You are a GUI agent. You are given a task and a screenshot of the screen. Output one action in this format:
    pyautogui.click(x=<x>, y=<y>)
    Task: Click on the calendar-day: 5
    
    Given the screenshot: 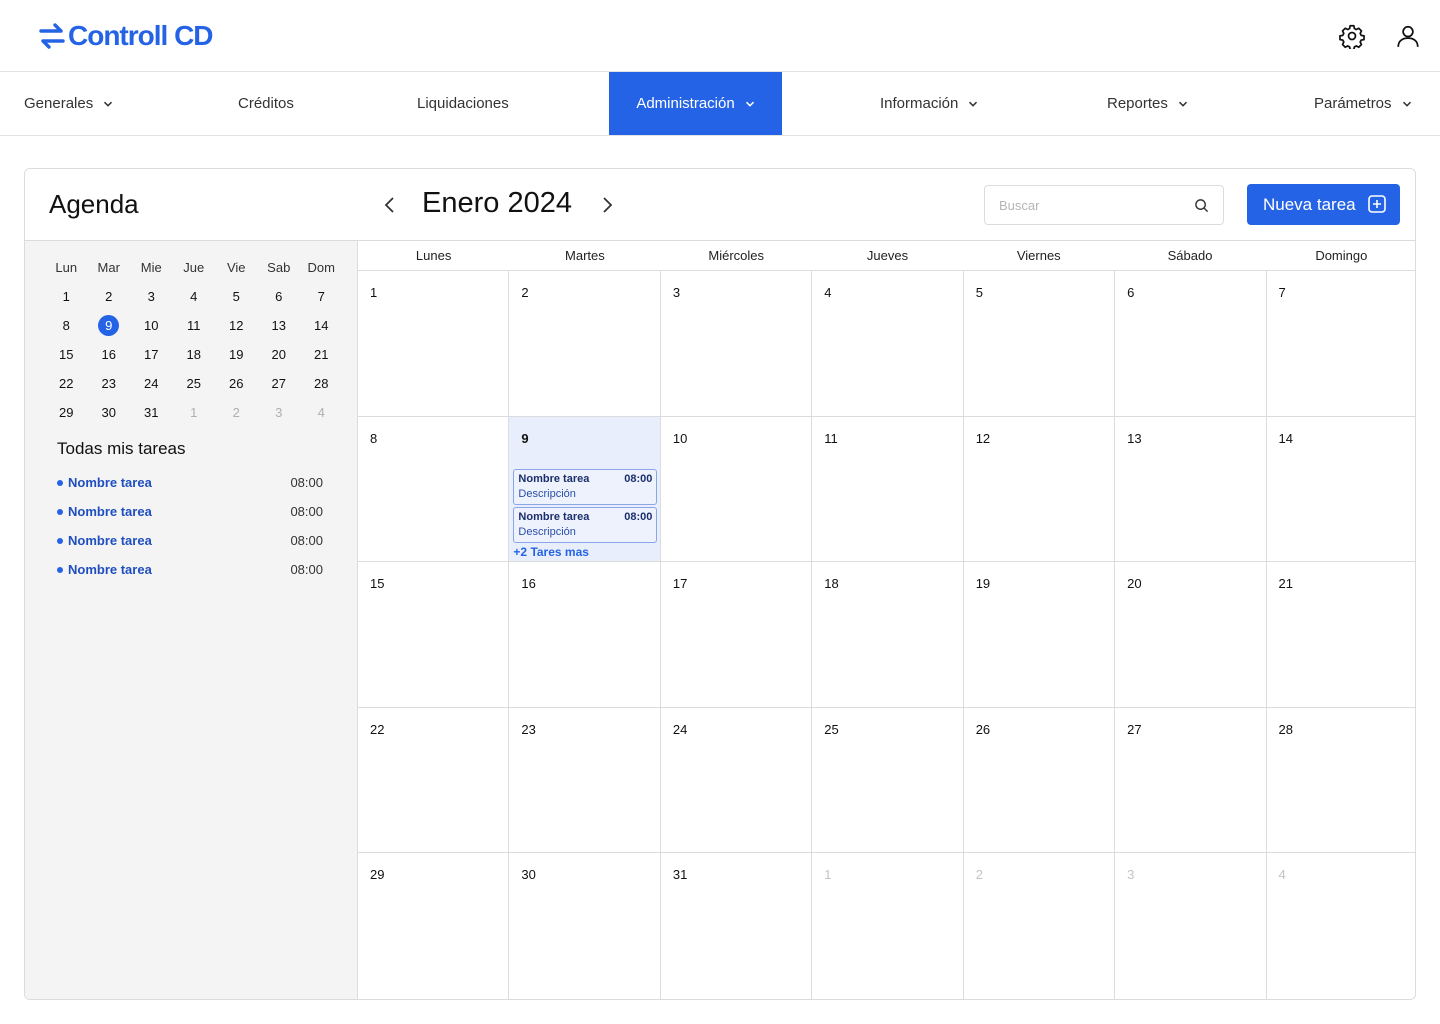 What is the action you would take?
    pyautogui.click(x=1040, y=343)
    